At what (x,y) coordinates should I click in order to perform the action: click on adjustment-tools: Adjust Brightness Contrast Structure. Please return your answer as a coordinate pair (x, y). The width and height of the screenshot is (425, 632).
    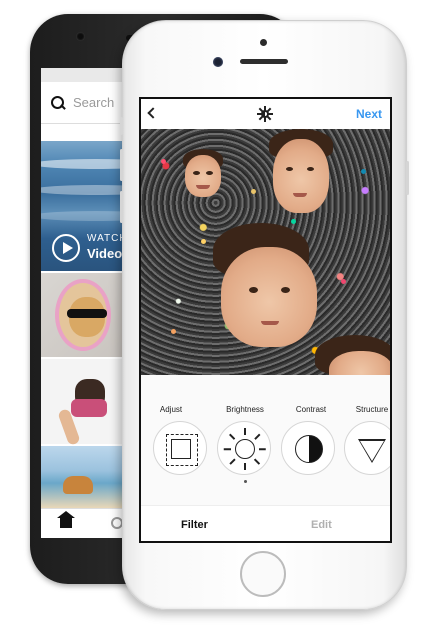
    Looking at the image, I should click on (265, 440).